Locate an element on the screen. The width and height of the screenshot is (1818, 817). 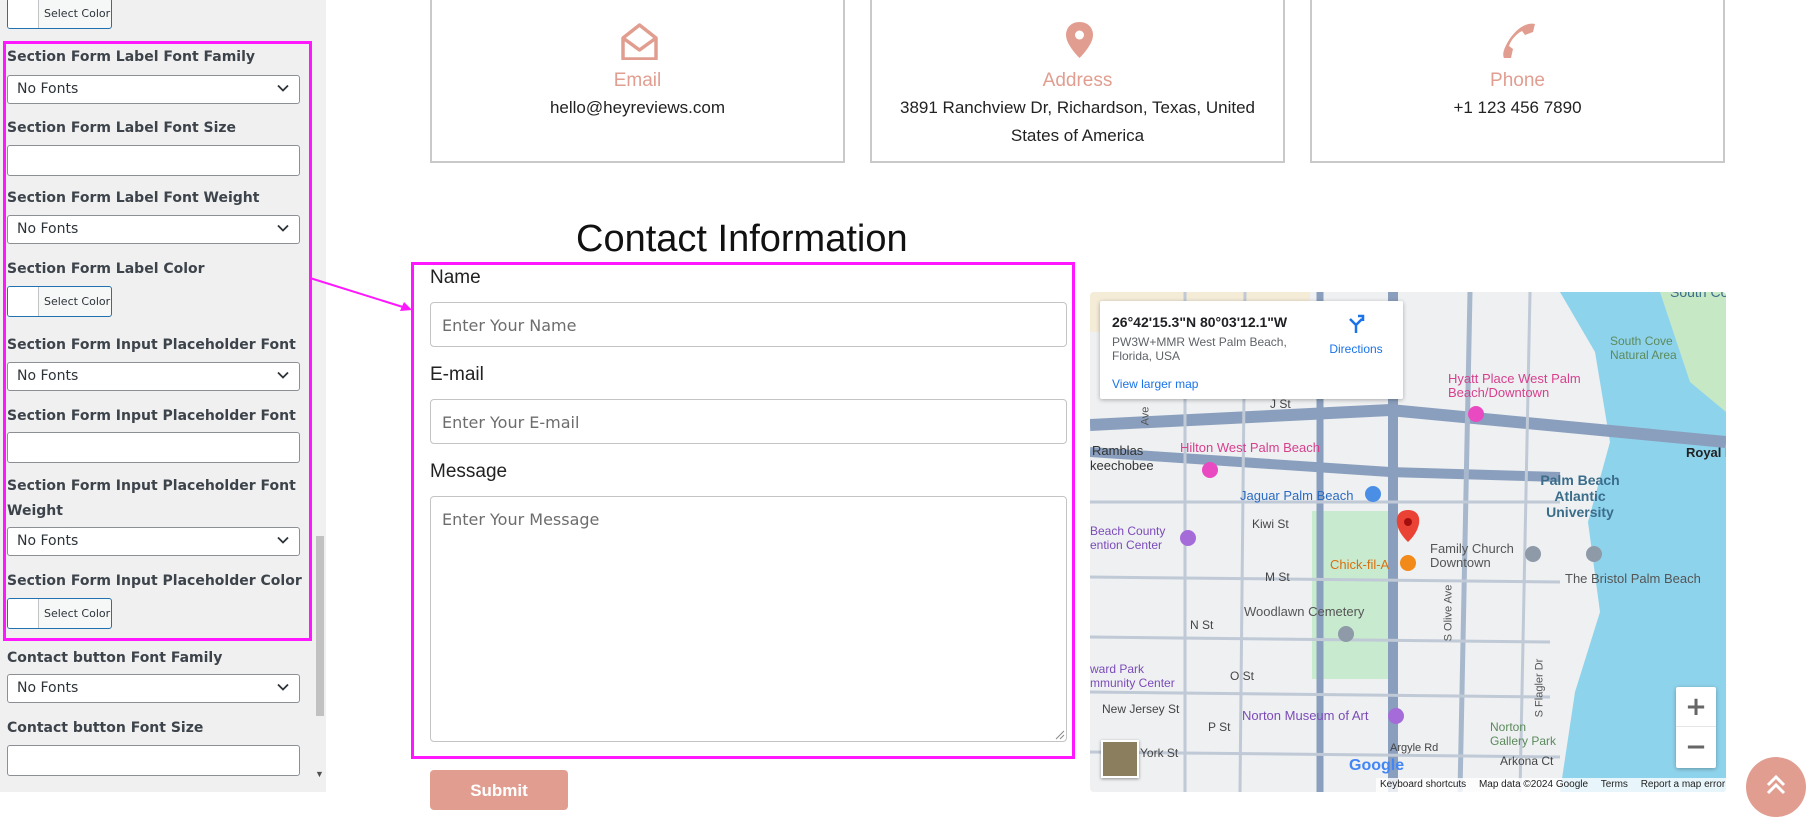
directions-button: Directions is located at coordinates (1356, 334).